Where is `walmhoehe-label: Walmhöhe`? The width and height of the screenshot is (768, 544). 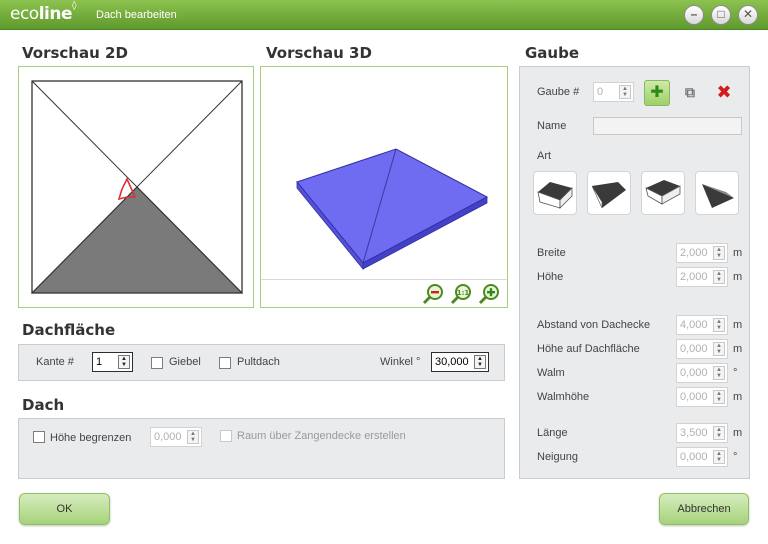 walmhoehe-label: Walmhöhe is located at coordinates (563, 397).